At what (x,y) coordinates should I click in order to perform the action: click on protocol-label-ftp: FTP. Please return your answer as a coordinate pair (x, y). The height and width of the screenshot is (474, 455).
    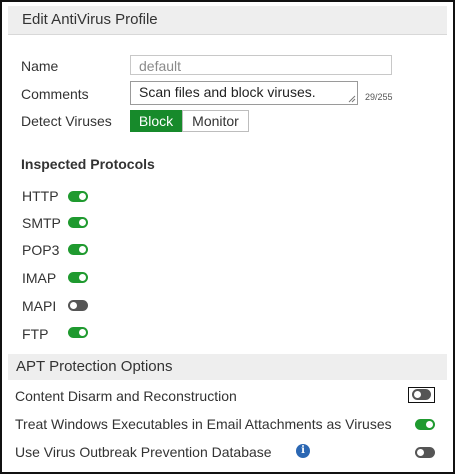
    Looking at the image, I should click on (35, 334).